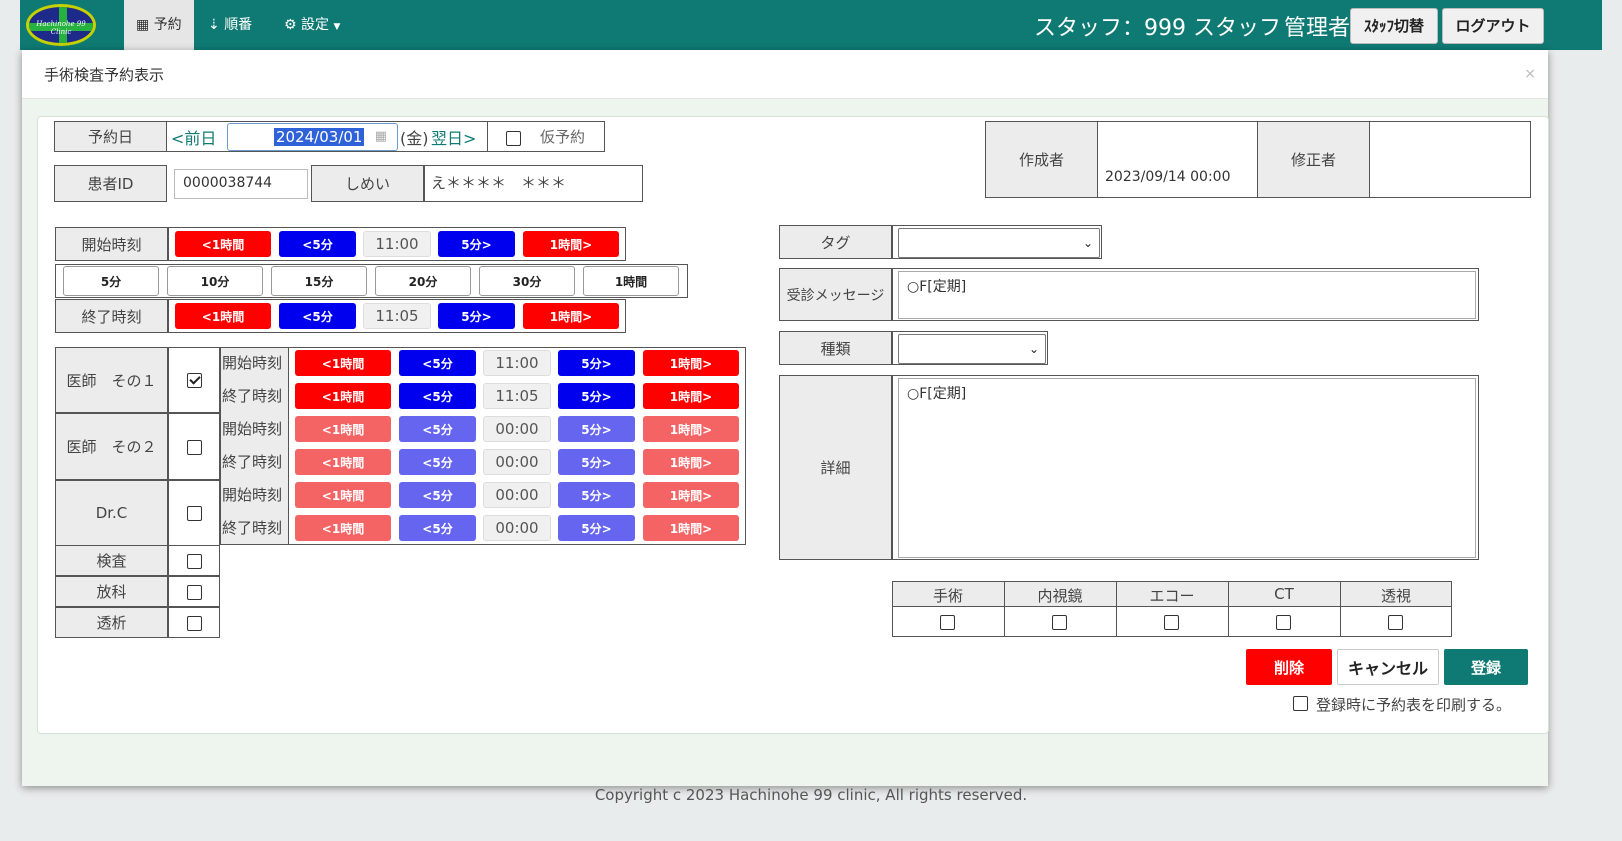  I want to click on doctor-1-start-plus-5: 5分>, so click(596, 363).